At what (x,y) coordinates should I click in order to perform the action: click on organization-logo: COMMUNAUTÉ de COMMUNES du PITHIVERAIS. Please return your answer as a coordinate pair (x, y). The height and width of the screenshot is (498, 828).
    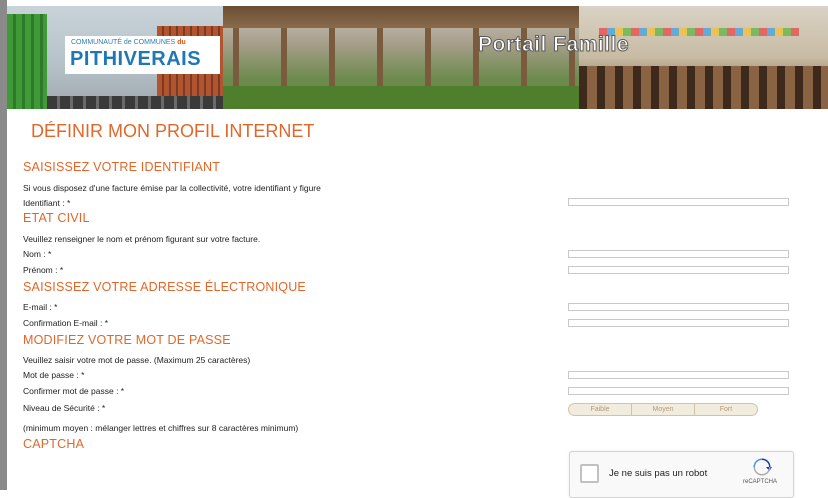
    Looking at the image, I should click on (142, 55).